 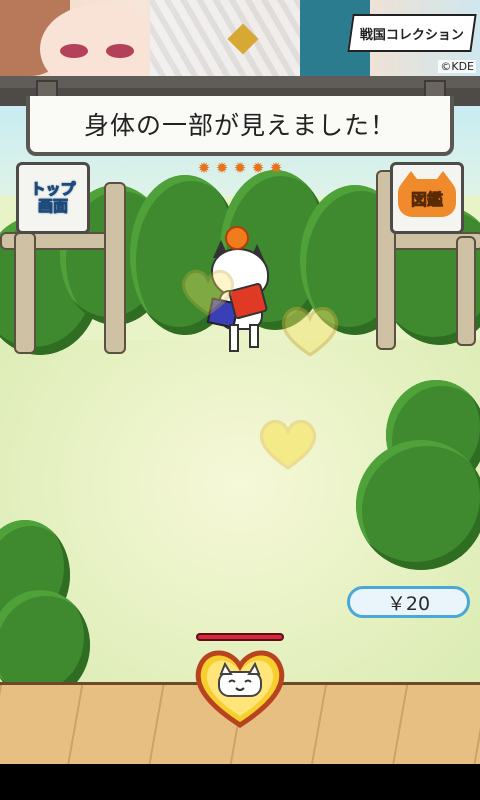 I want to click on money-value: ￥20, so click(x=408, y=603).